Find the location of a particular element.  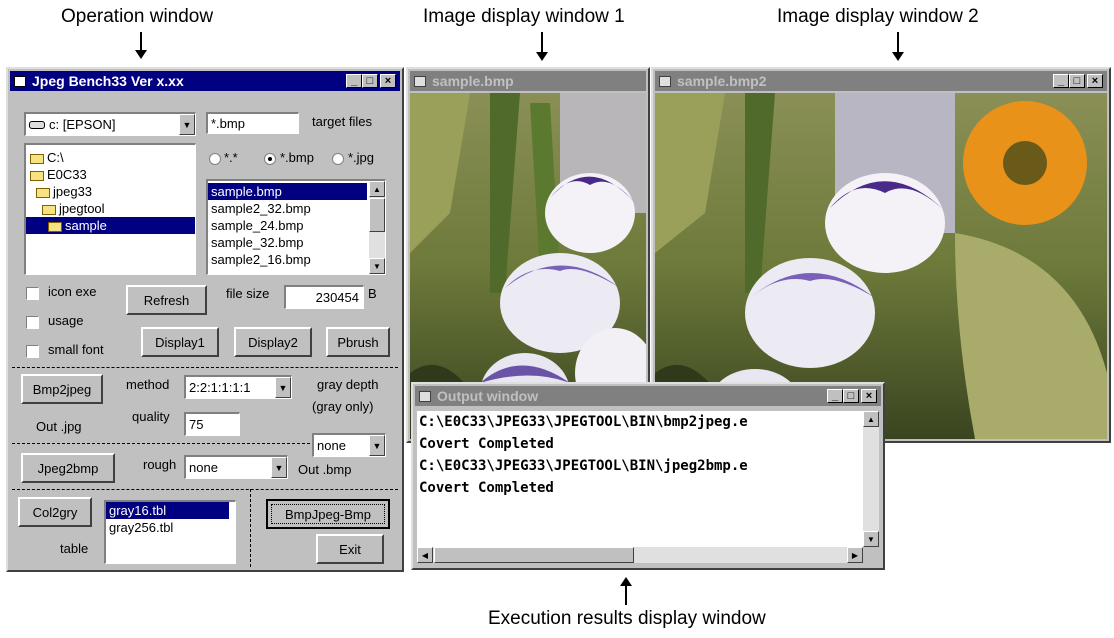

table-list: gray16.tbl gray256.tbl is located at coordinates (170, 532).